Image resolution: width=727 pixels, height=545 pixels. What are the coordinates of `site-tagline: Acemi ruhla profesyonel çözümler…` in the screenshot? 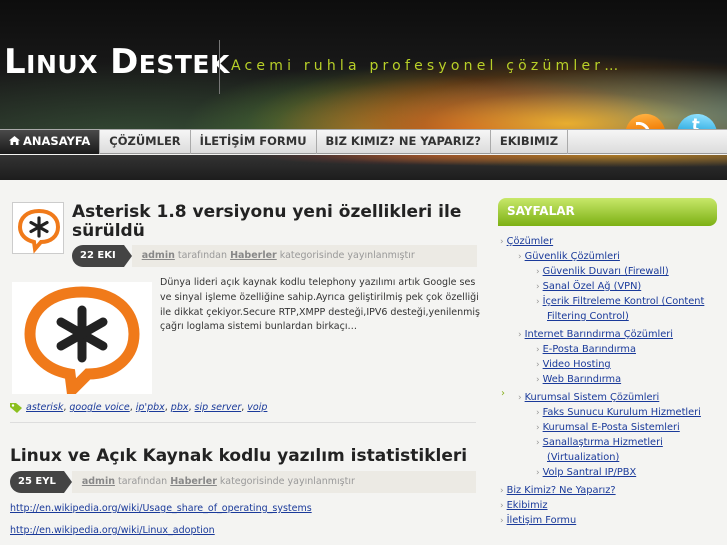 It's located at (427, 66).